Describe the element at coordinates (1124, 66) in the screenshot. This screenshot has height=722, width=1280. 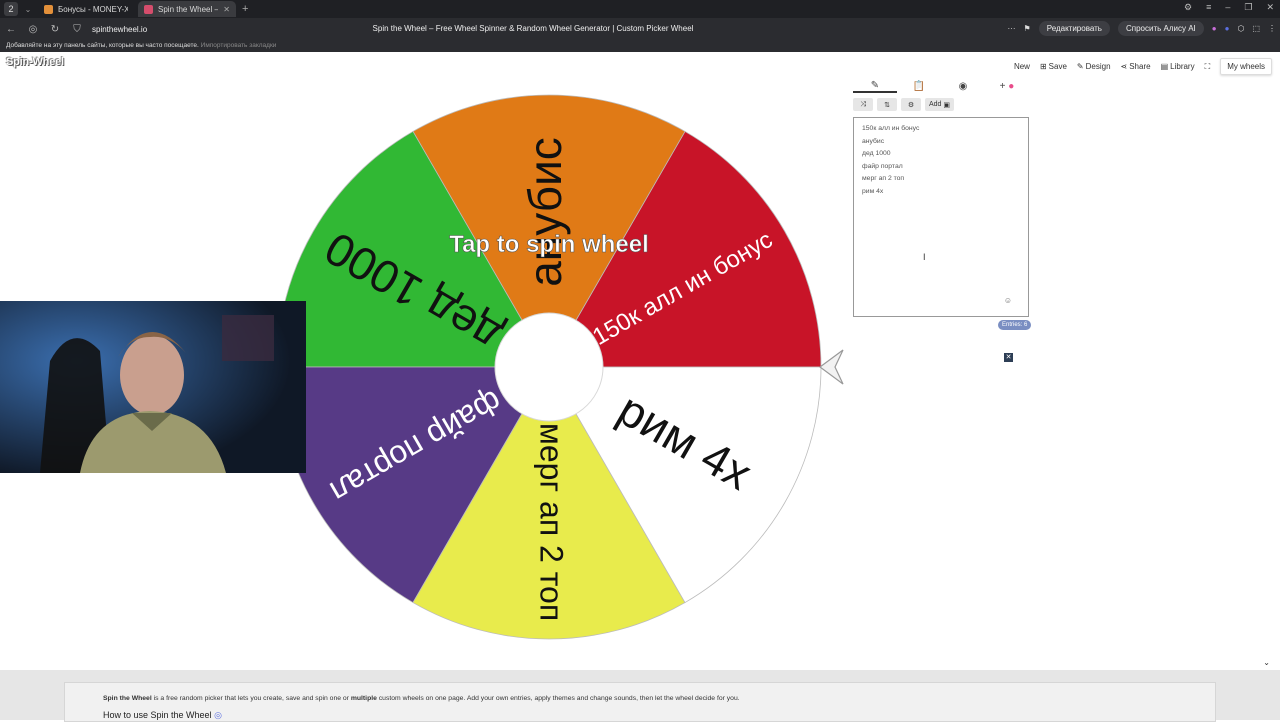
I see `share-icon: ⋖` at that location.